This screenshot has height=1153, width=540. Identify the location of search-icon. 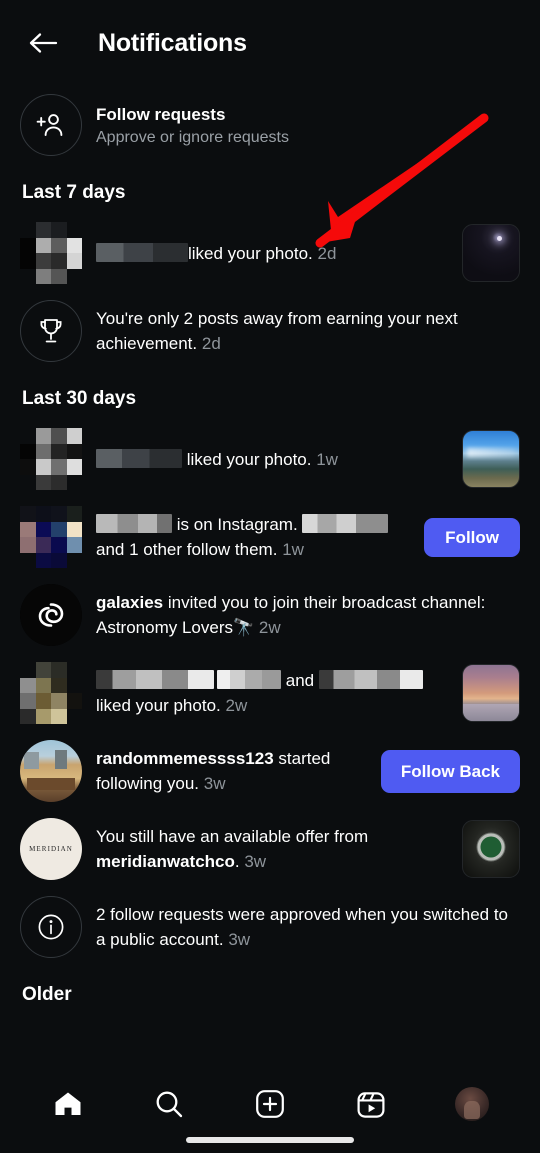
(169, 1104).